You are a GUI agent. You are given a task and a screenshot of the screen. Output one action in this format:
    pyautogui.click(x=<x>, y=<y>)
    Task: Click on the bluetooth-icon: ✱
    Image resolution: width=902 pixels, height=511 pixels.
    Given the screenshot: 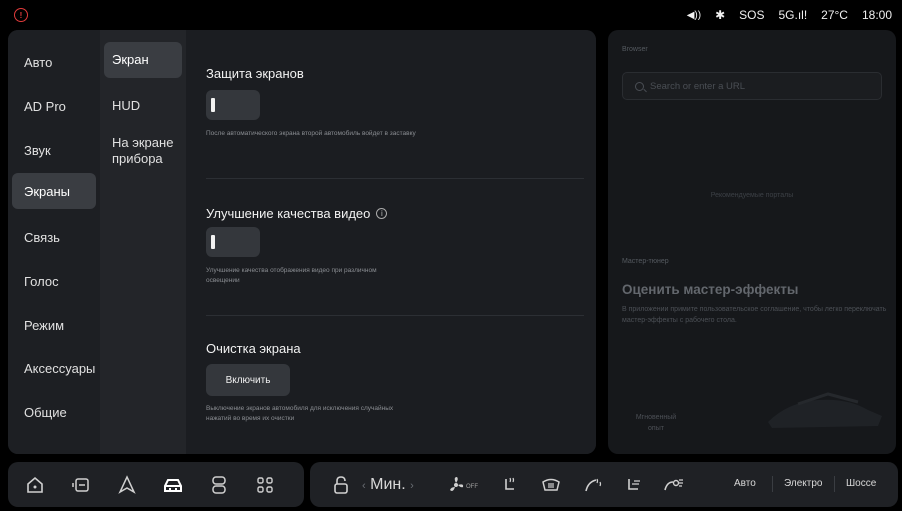 What is the action you would take?
    pyautogui.click(x=720, y=15)
    